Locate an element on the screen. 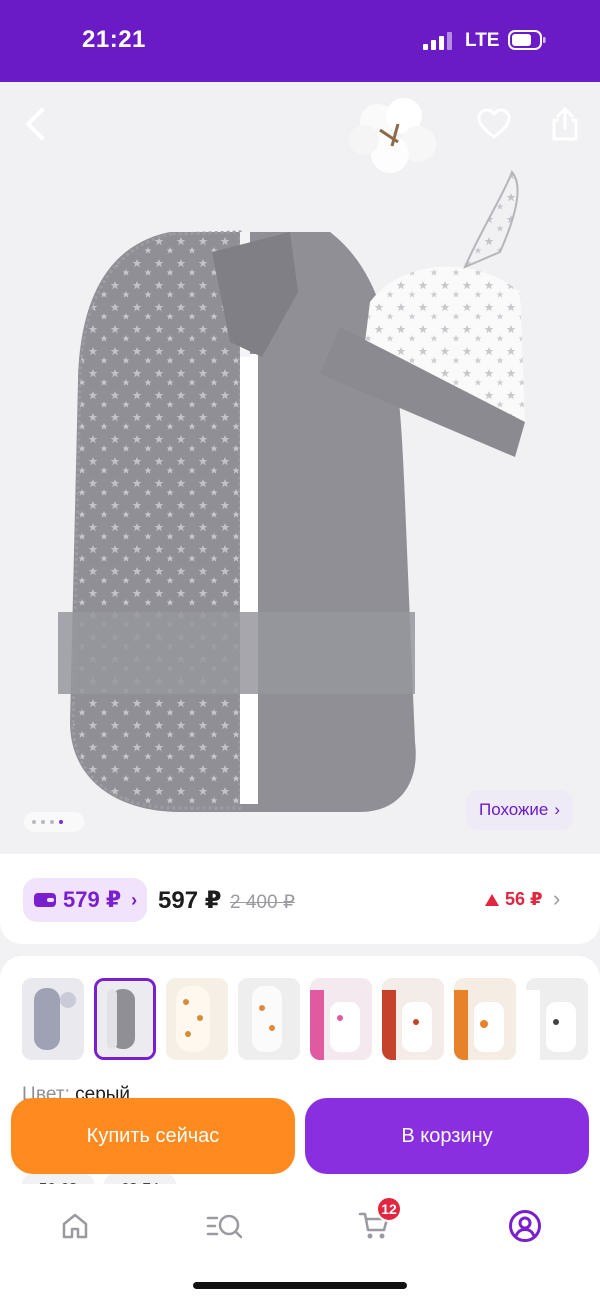 The image size is (600, 1300). price-card: 579 ₽ › 597 ₽ 2 400 ₽ 56 ₽ › is located at coordinates (300, 899).